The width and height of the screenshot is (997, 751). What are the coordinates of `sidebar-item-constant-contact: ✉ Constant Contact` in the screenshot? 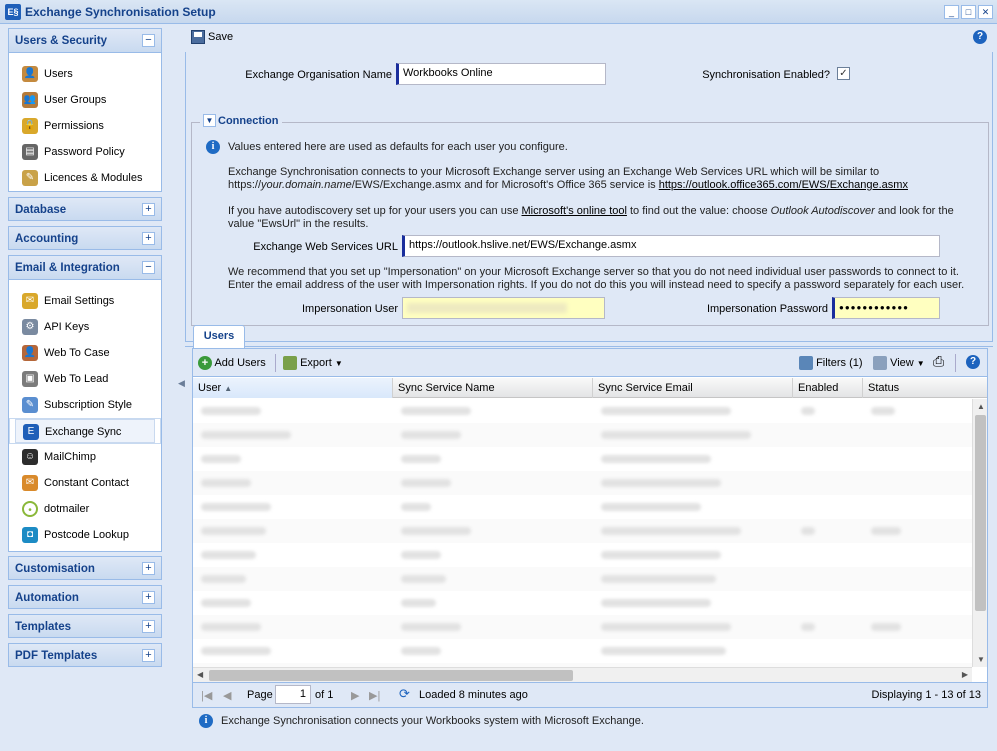 It's located at (85, 483).